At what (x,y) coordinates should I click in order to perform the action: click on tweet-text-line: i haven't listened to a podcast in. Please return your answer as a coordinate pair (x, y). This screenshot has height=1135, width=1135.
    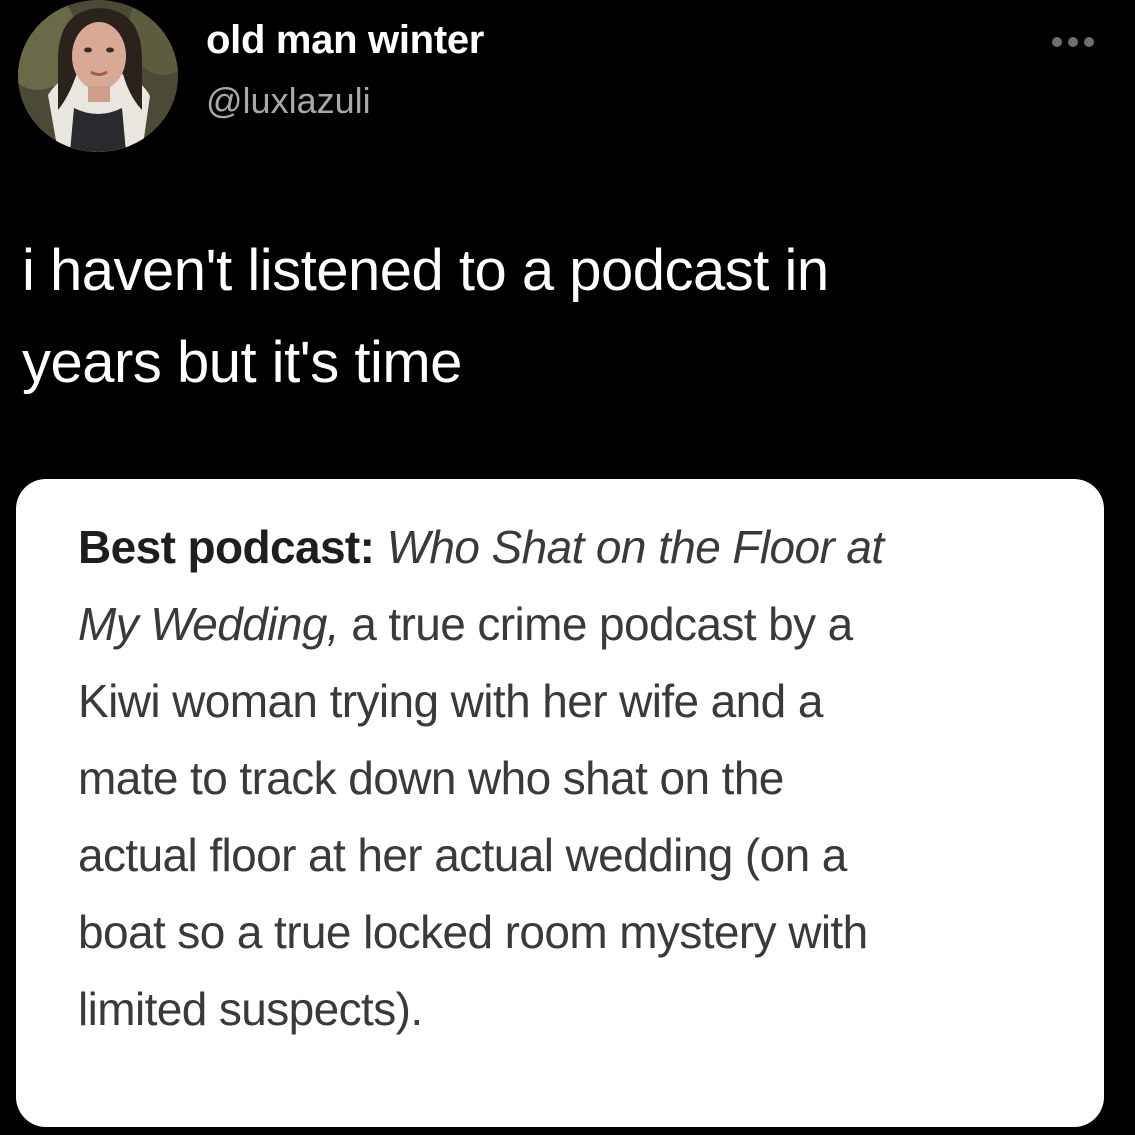
    Looking at the image, I should click on (425, 270).